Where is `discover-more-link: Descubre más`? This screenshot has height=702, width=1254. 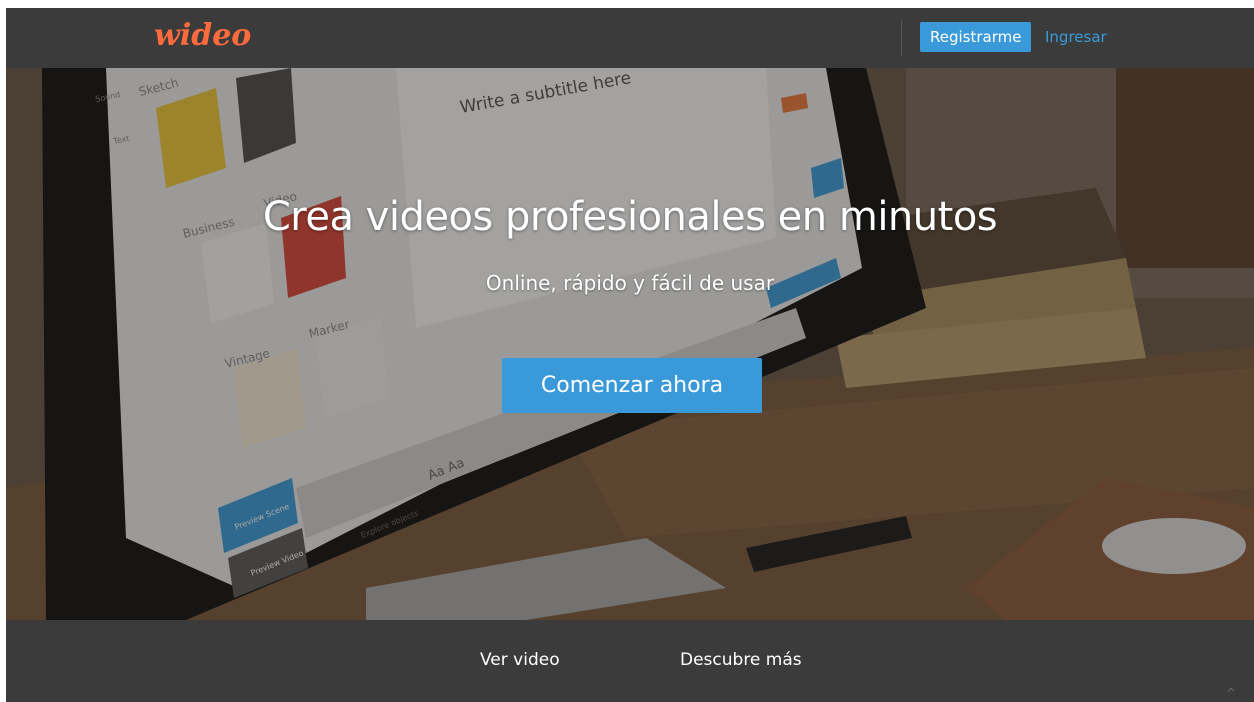
discover-more-link: Descubre más is located at coordinates (741, 660).